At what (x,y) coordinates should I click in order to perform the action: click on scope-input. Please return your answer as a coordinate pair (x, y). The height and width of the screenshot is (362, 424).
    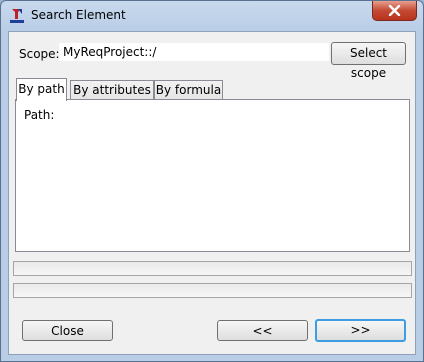
    Looking at the image, I should click on (194, 52).